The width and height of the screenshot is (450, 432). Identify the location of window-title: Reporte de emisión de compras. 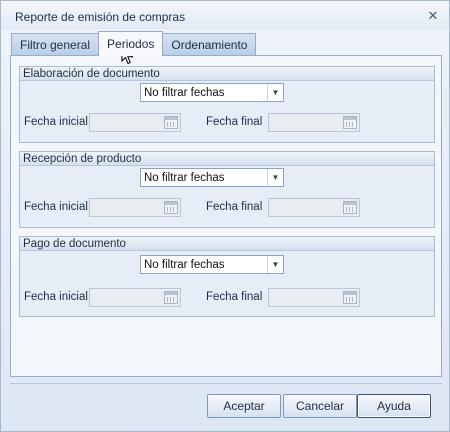
(100, 17).